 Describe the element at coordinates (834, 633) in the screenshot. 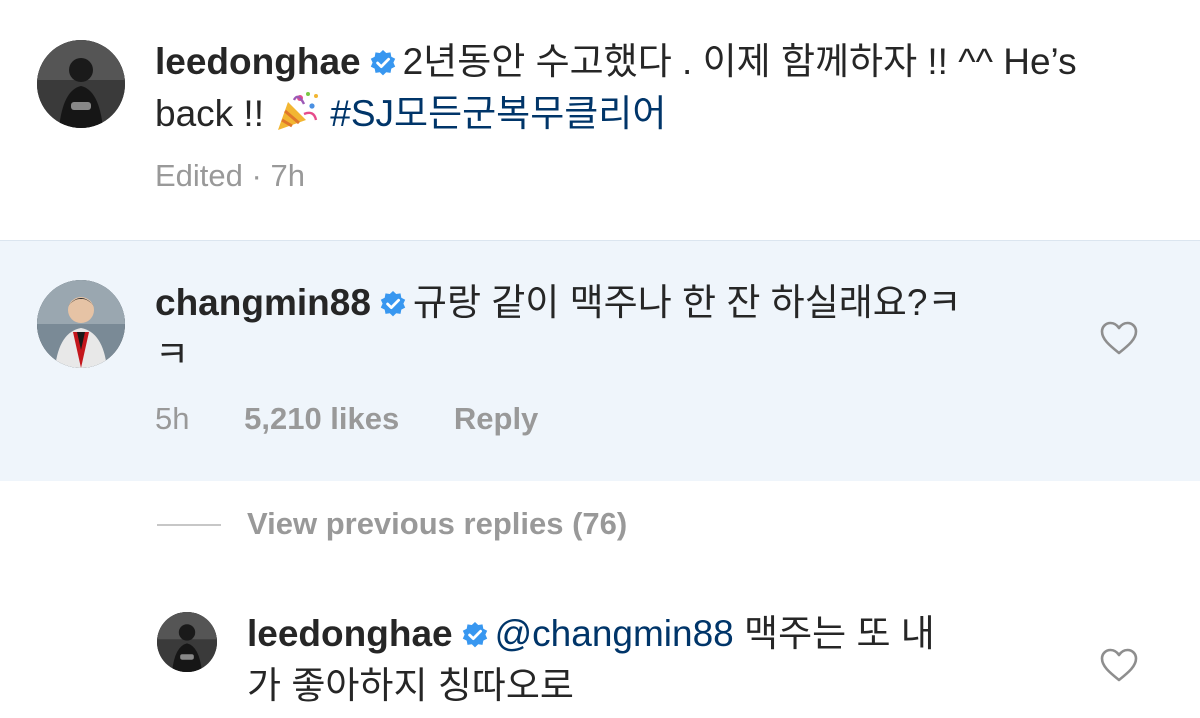

I see `reply-text-line1: 맥주는 또 내` at that location.